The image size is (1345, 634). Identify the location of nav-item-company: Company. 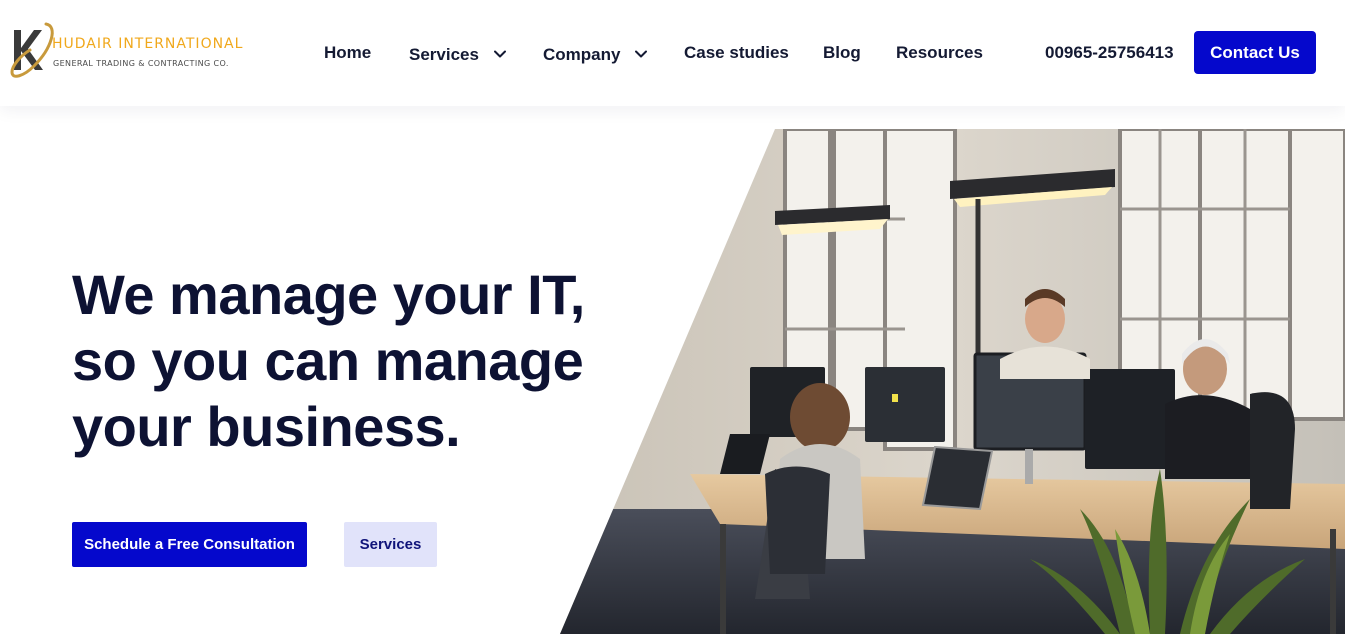
(595, 53).